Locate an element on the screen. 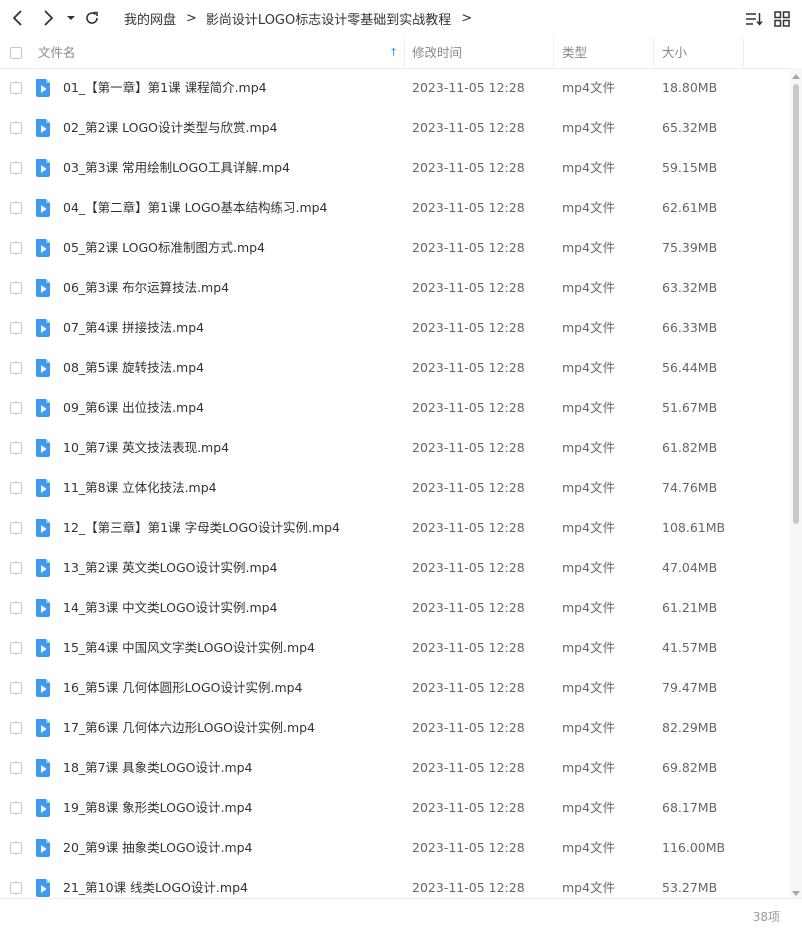 The width and height of the screenshot is (802, 932). scrollbar-thumb is located at coordinates (796, 304).